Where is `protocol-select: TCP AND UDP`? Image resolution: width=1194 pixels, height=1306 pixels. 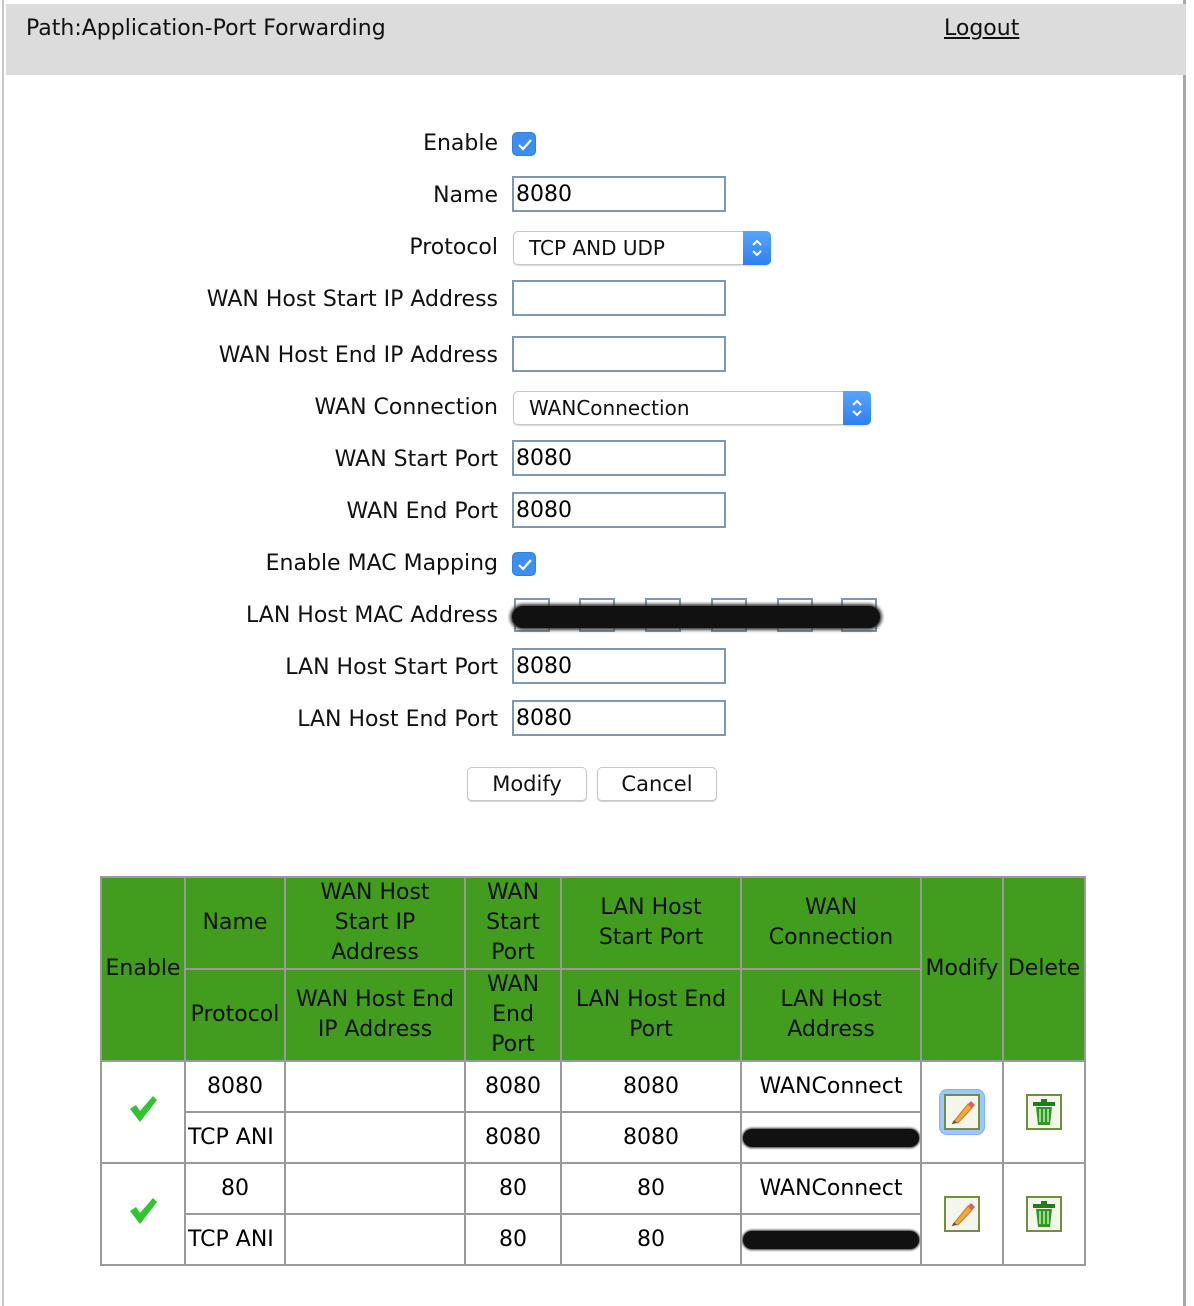
protocol-select: TCP AND UDP is located at coordinates (642, 248).